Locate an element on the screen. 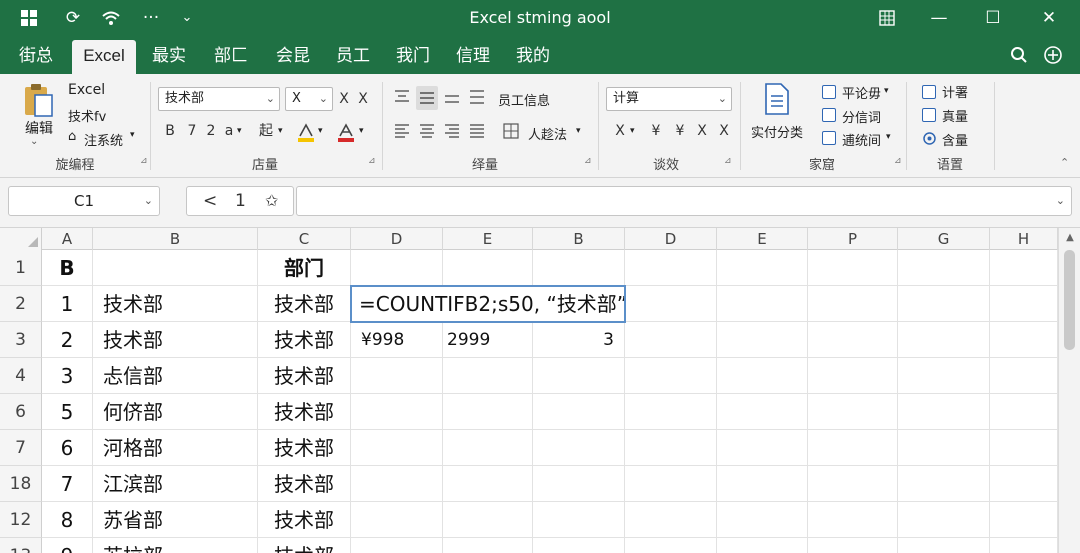 This screenshot has height=553, width=1080. font-combo: 技术部 ⌄ is located at coordinates (219, 99).